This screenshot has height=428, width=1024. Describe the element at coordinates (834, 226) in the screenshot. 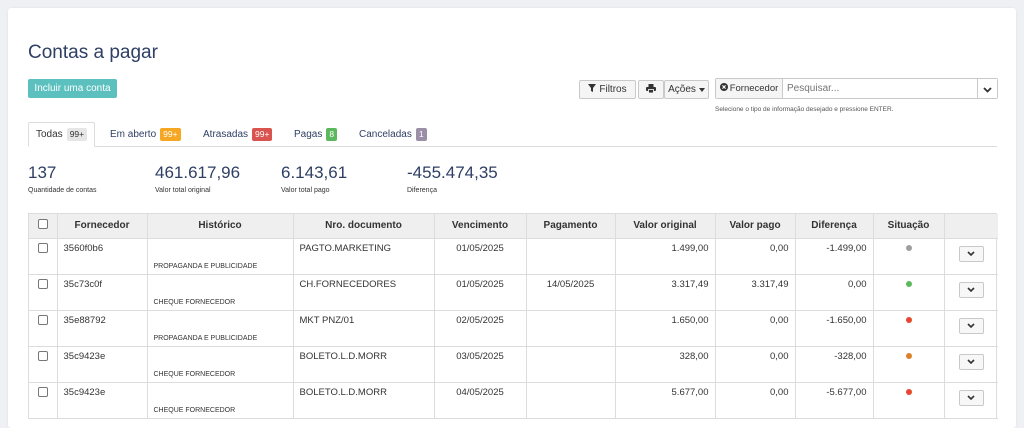

I see `column-header: Diferença` at that location.